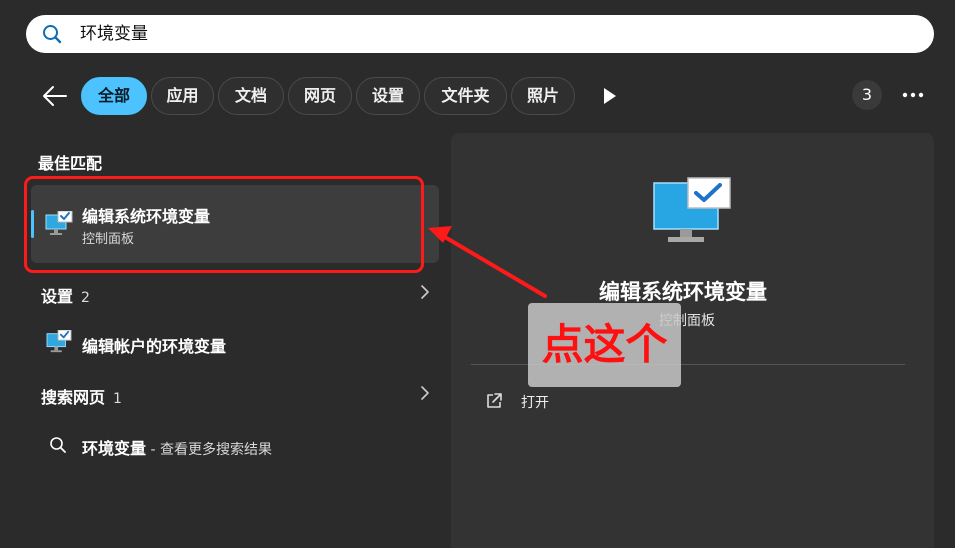 Image resolution: width=955 pixels, height=548 pixels. Describe the element at coordinates (114, 96) in the screenshot. I see `tab-all: 全部` at that location.